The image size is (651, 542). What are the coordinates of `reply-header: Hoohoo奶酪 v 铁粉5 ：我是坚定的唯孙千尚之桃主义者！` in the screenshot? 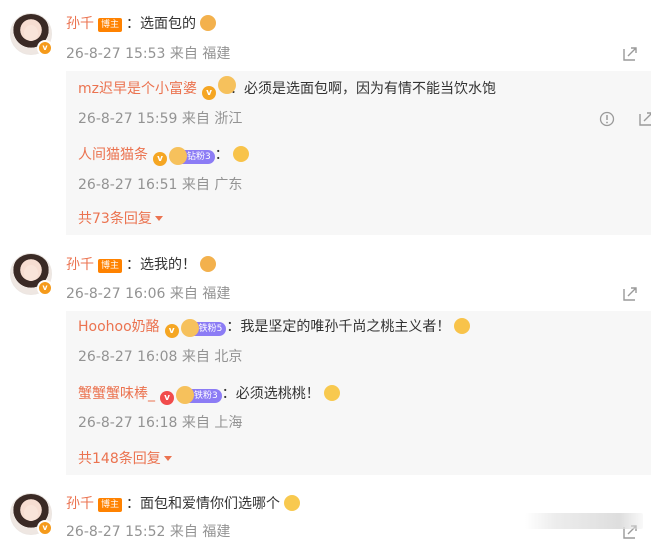 It's located at (274, 327).